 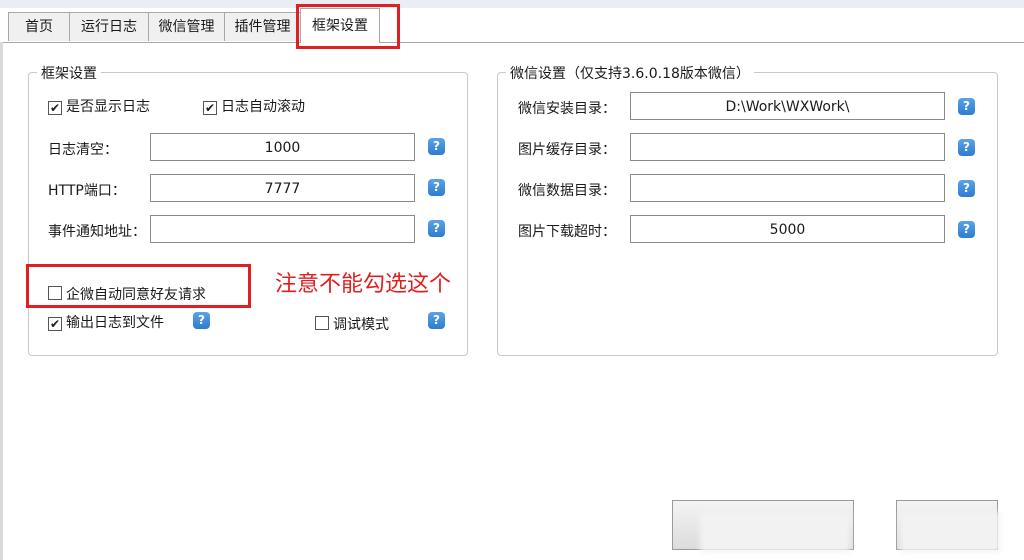 What do you see at coordinates (567, 232) in the screenshot?
I see `img-timeout-label: 图片下载超时：` at bounding box center [567, 232].